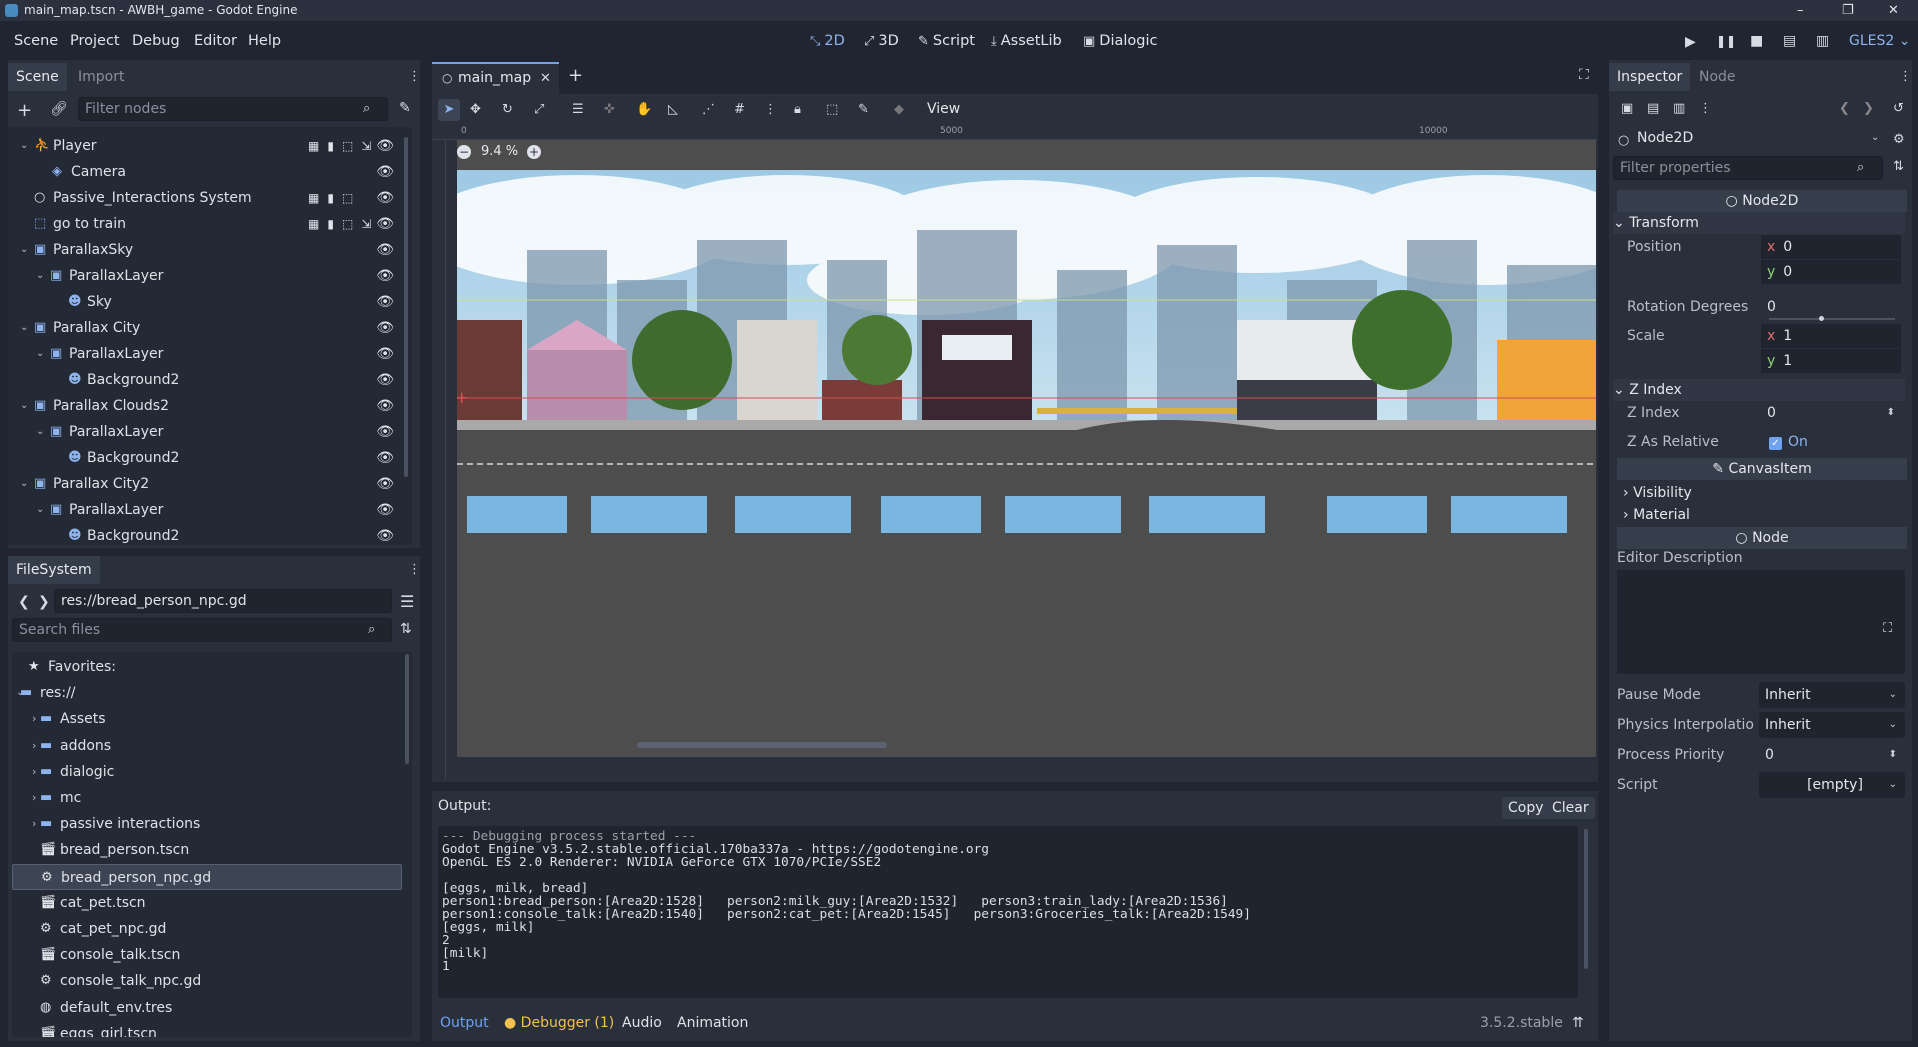  I want to click on history-icon: ↺, so click(1898, 108).